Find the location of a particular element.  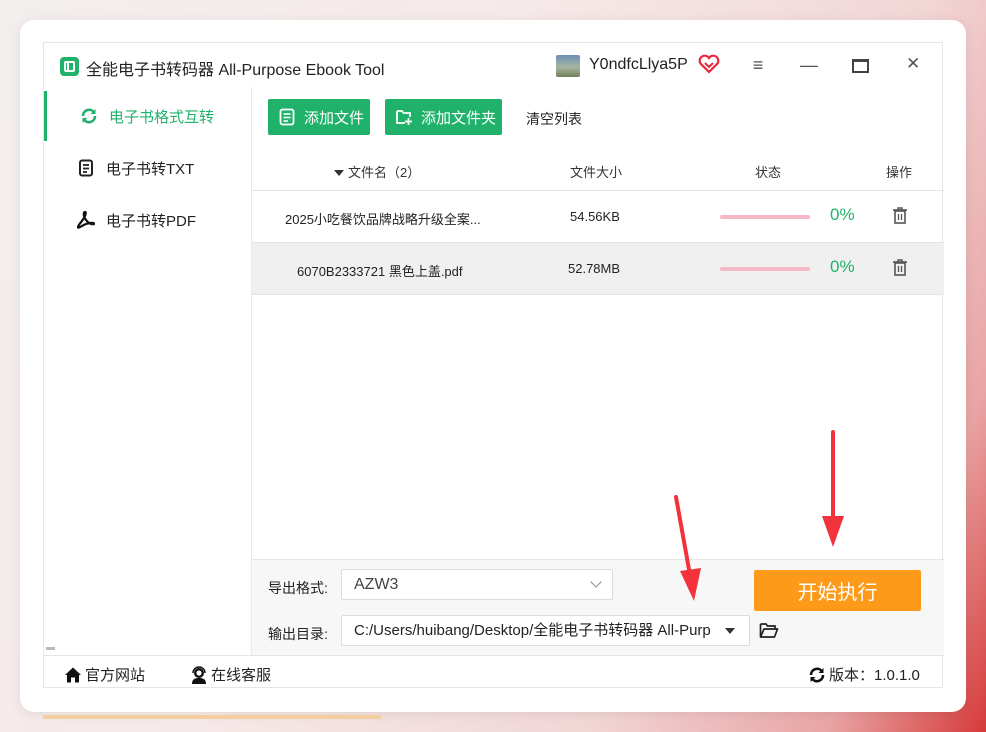

sort-down-icon is located at coordinates (339, 173).